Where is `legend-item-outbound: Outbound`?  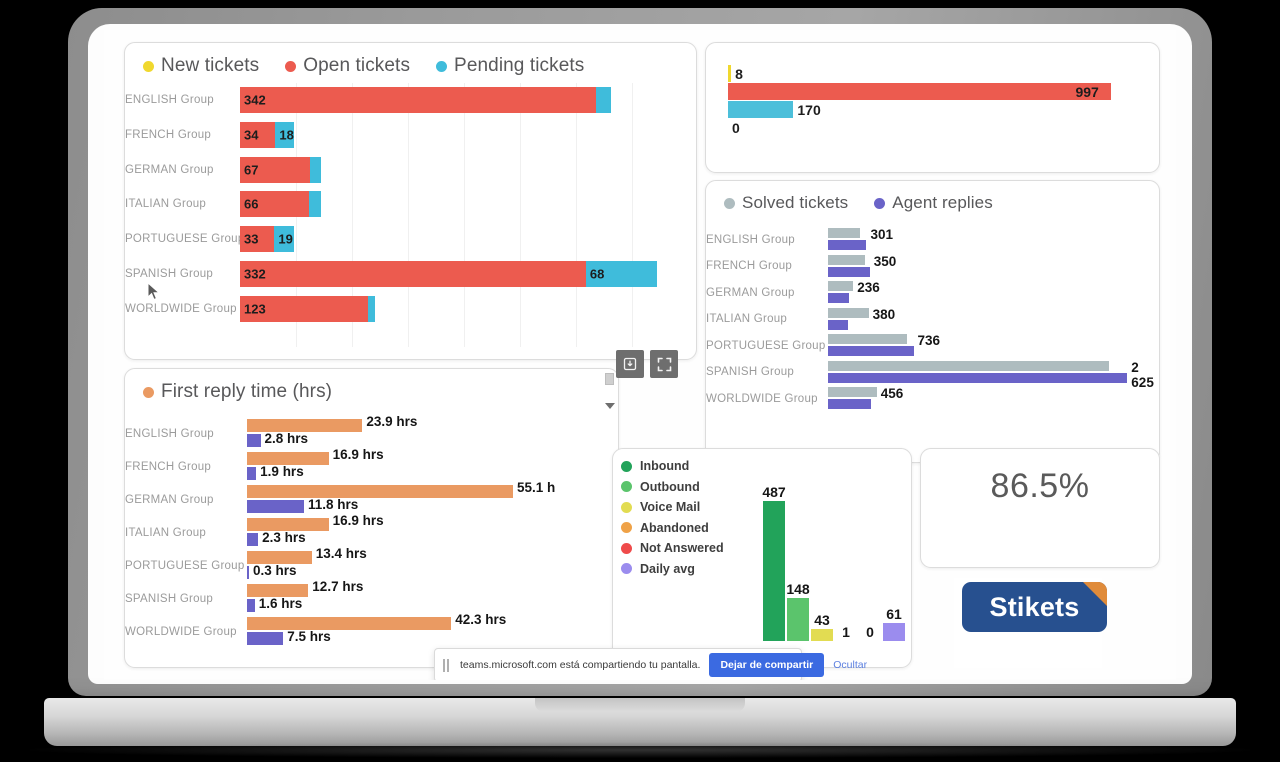
legend-item-outbound: Outbound is located at coordinates (672, 487).